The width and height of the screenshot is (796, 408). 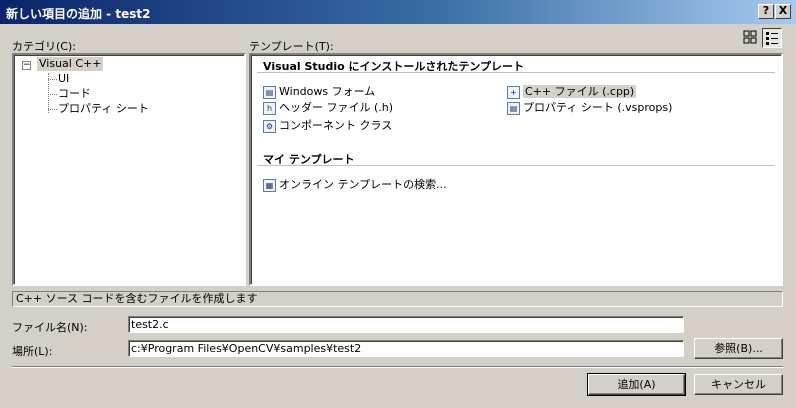 I want to click on small-icons-view-button, so click(x=772, y=38).